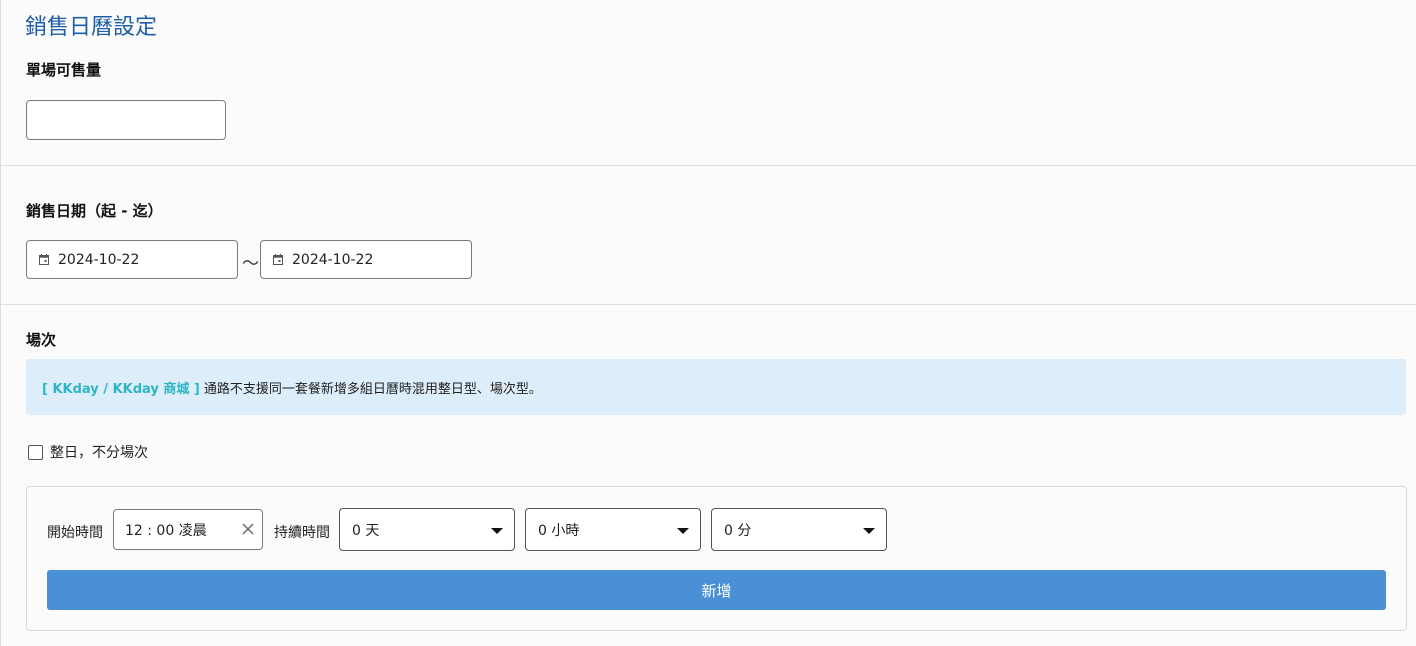 This screenshot has height=646, width=1416. What do you see at coordinates (366, 530) in the screenshot?
I see `duration-days-value: 0 天` at bounding box center [366, 530].